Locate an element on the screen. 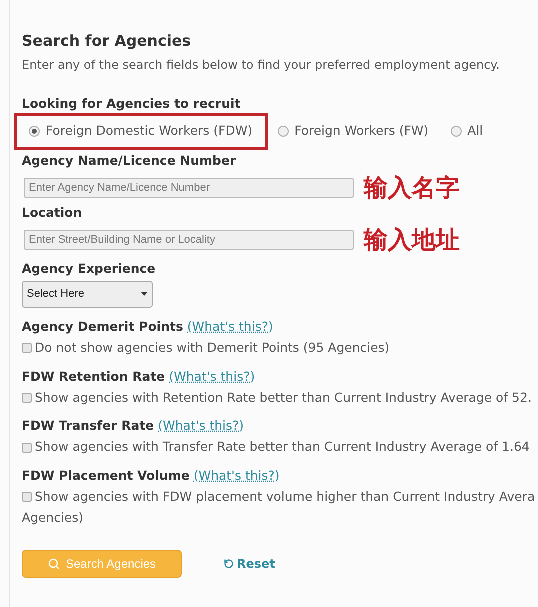 The image size is (538, 607). caret-icon is located at coordinates (144, 294).